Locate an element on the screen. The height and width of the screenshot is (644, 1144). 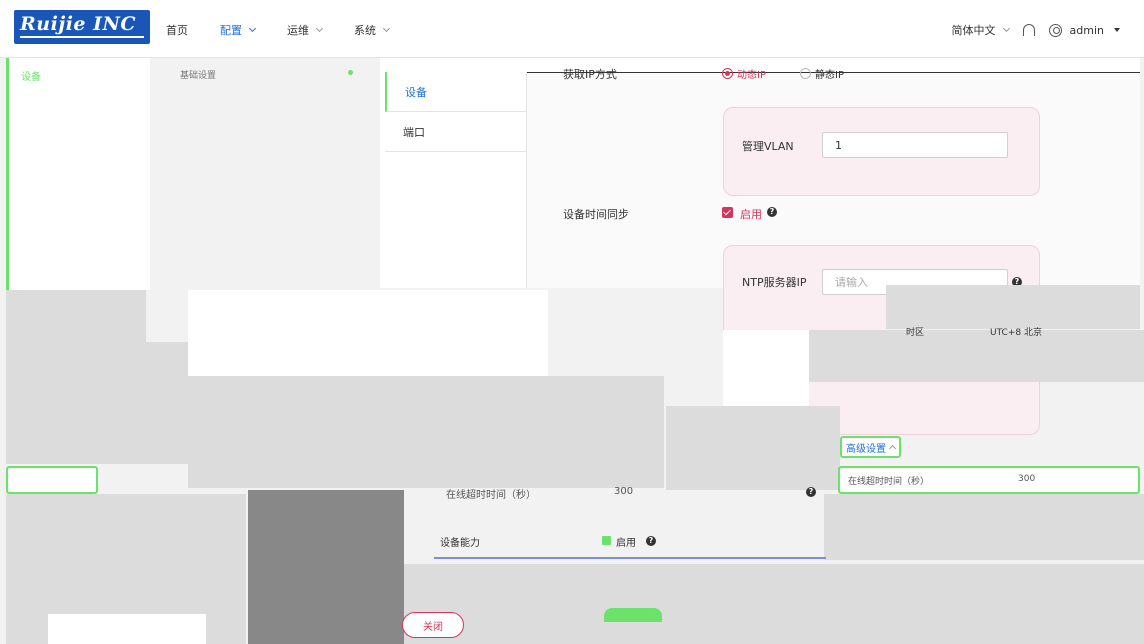
user-menu: admin is located at coordinates (1084, 30).